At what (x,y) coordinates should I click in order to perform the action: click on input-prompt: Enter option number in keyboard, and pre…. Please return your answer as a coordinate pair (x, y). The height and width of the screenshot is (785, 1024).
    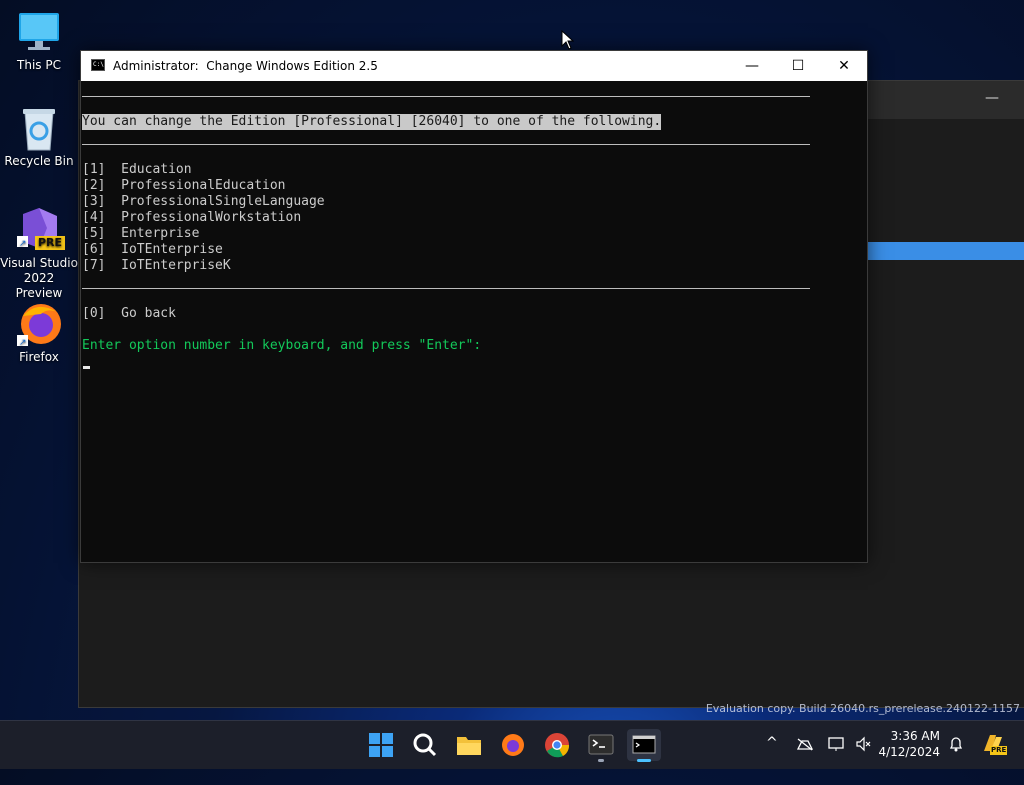
    Looking at the image, I should click on (282, 345).